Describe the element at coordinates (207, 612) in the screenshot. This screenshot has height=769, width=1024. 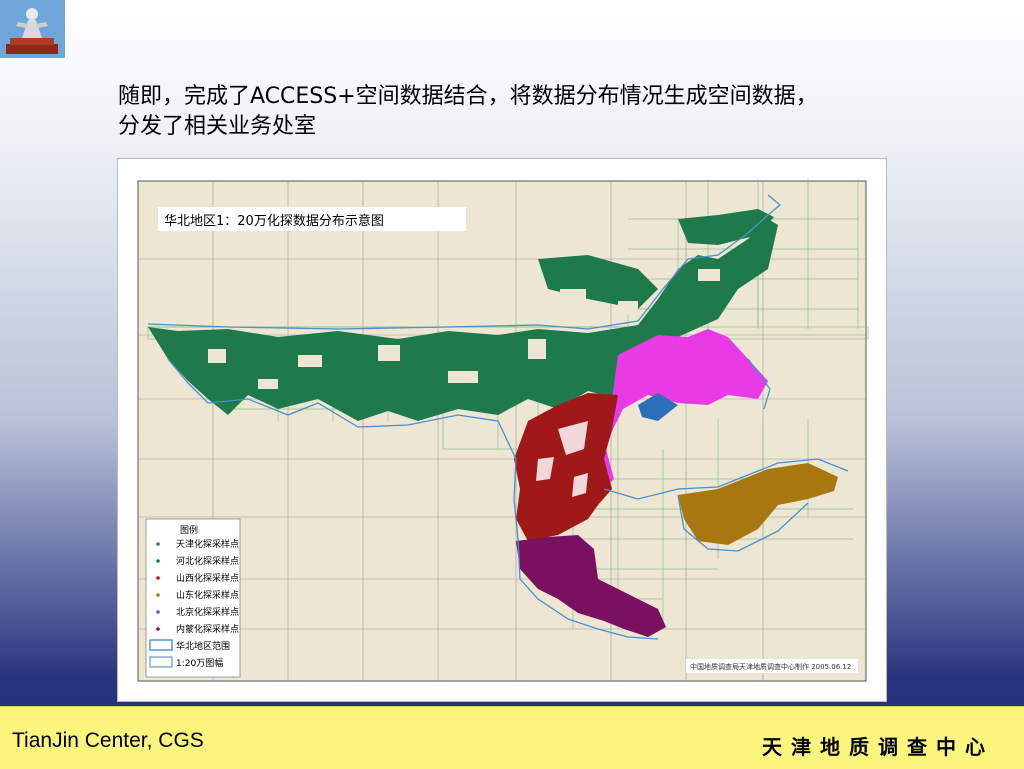
I see `legend-label: 北京化探采样点` at that location.